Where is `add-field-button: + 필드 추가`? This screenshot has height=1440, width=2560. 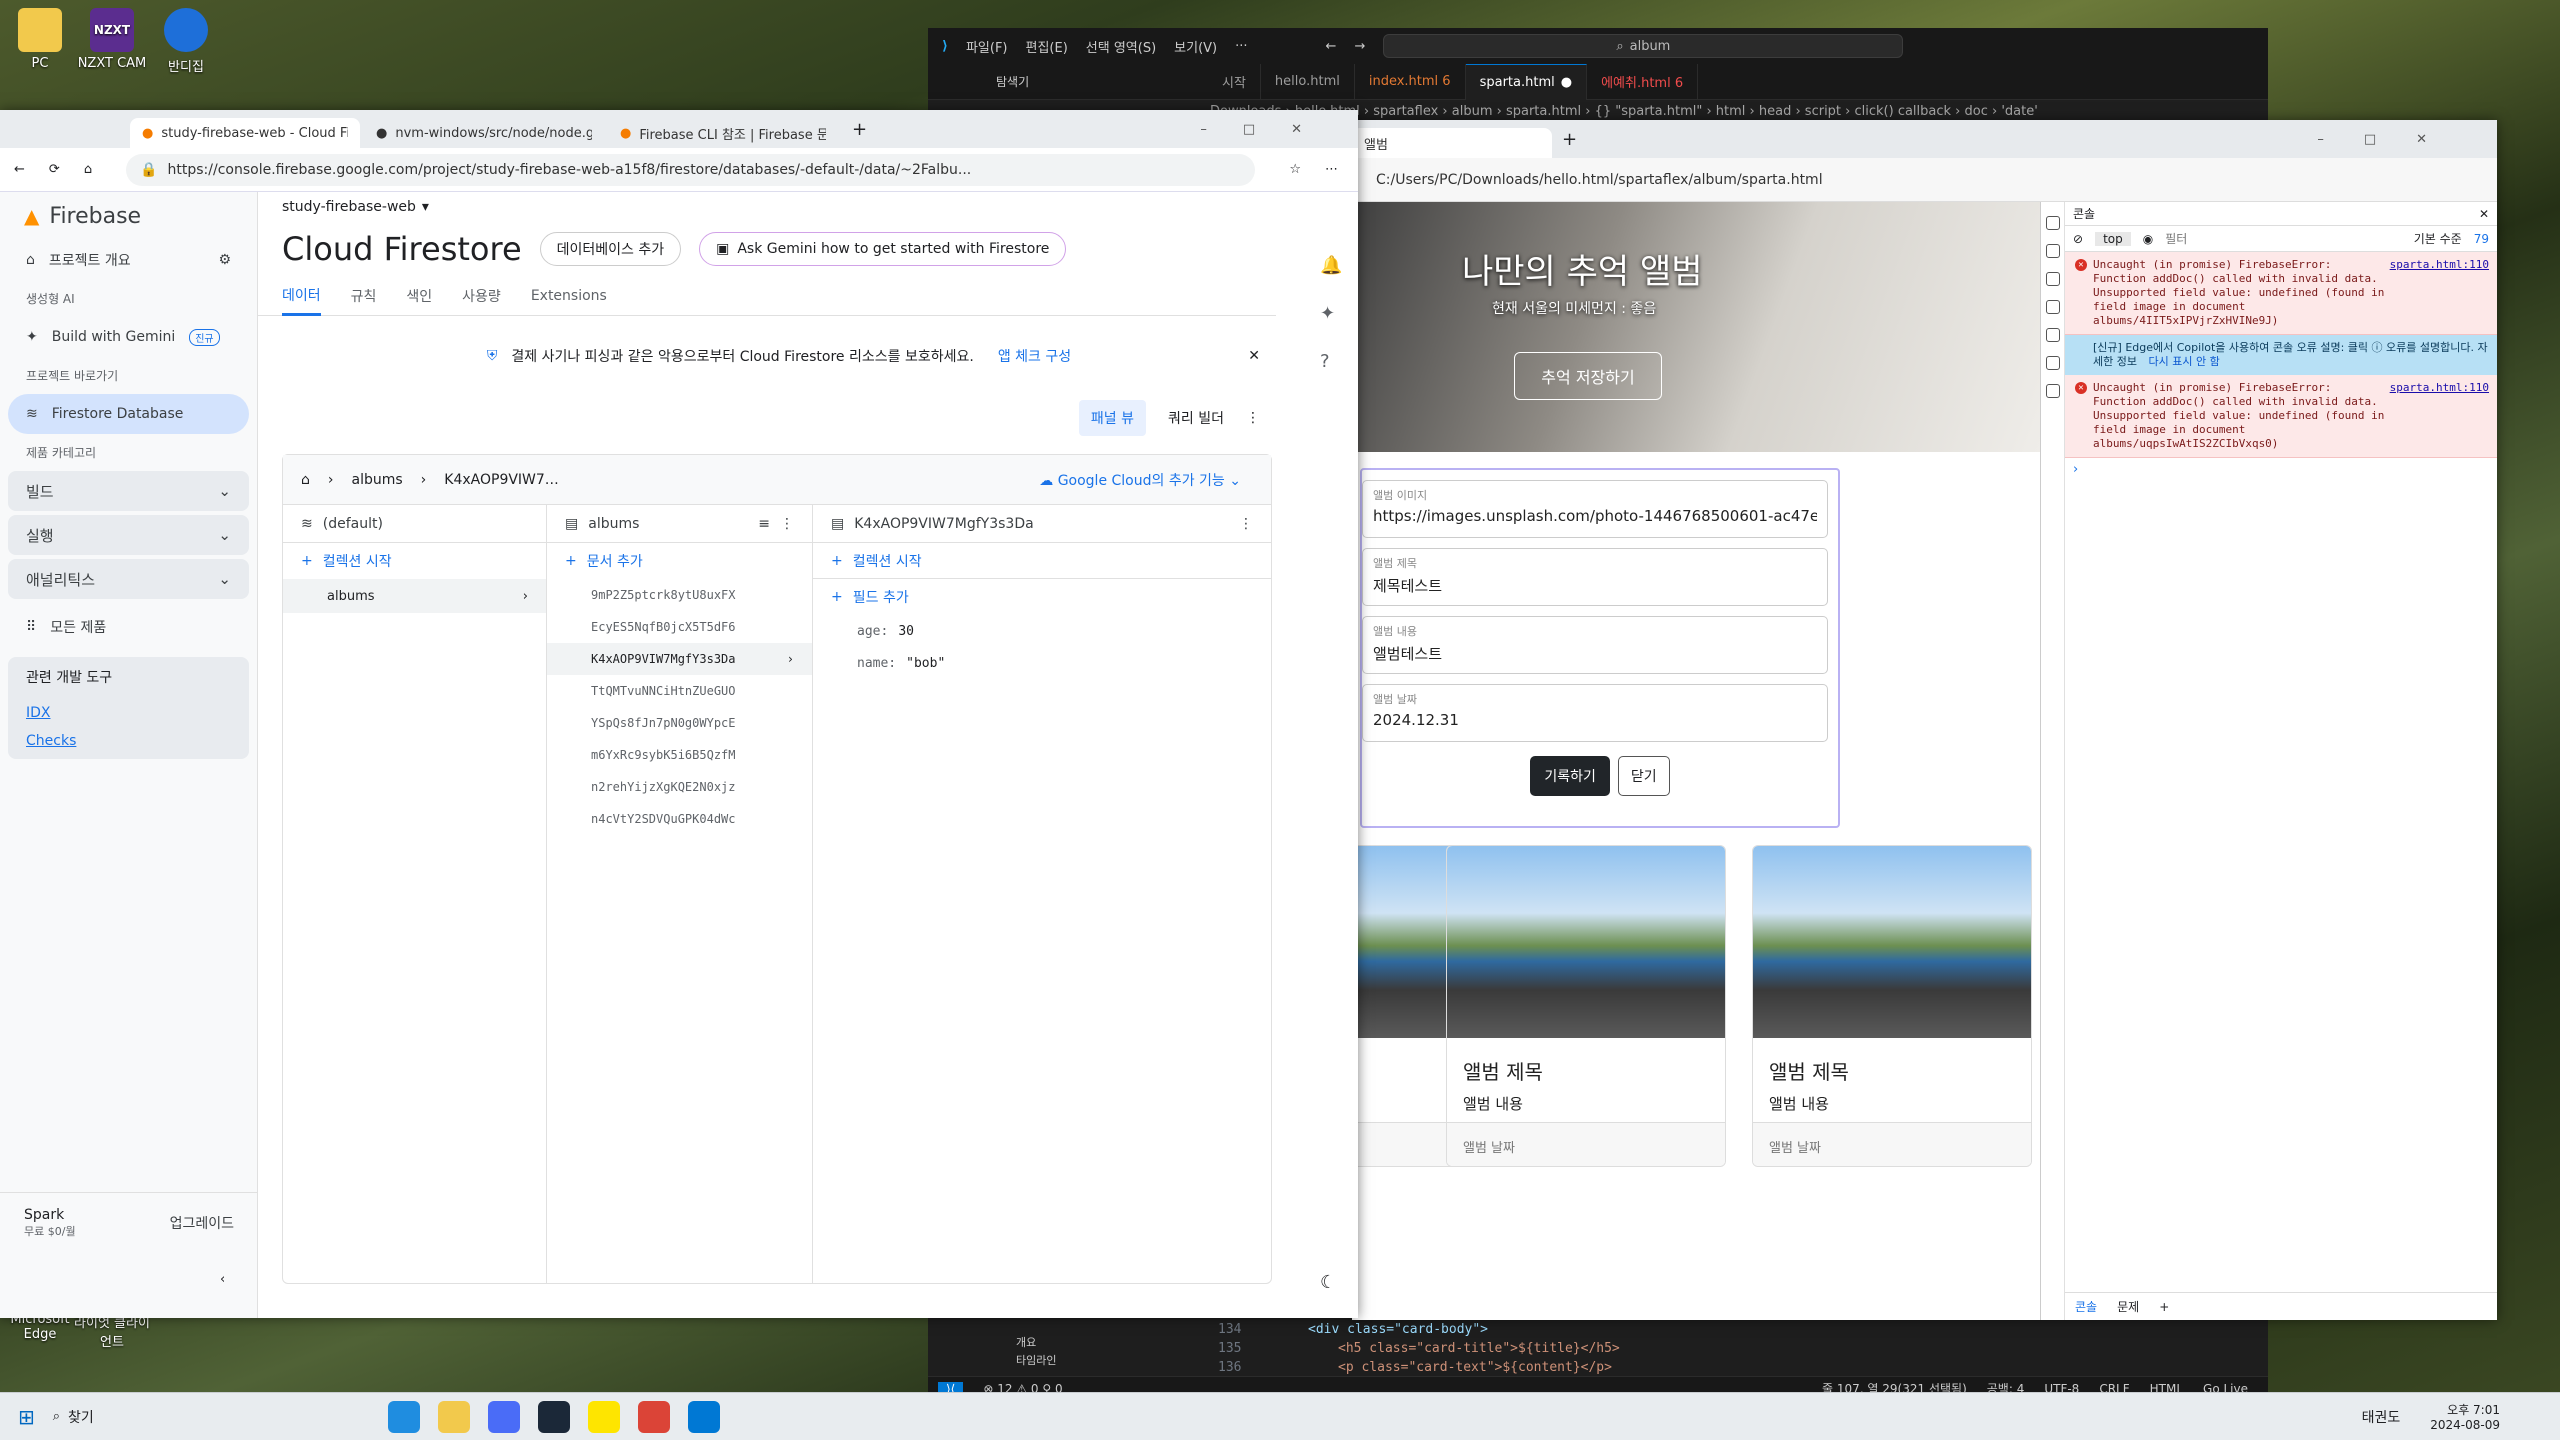
add-field-button: + 필드 추가 is located at coordinates (1042, 597).